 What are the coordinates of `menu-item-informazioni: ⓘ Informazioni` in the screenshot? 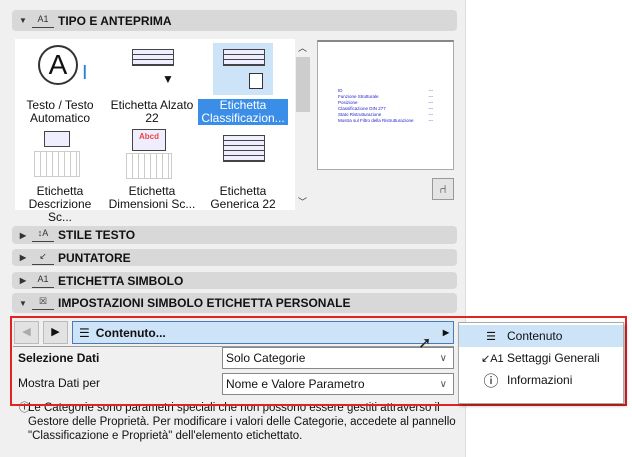 It's located at (541, 380).